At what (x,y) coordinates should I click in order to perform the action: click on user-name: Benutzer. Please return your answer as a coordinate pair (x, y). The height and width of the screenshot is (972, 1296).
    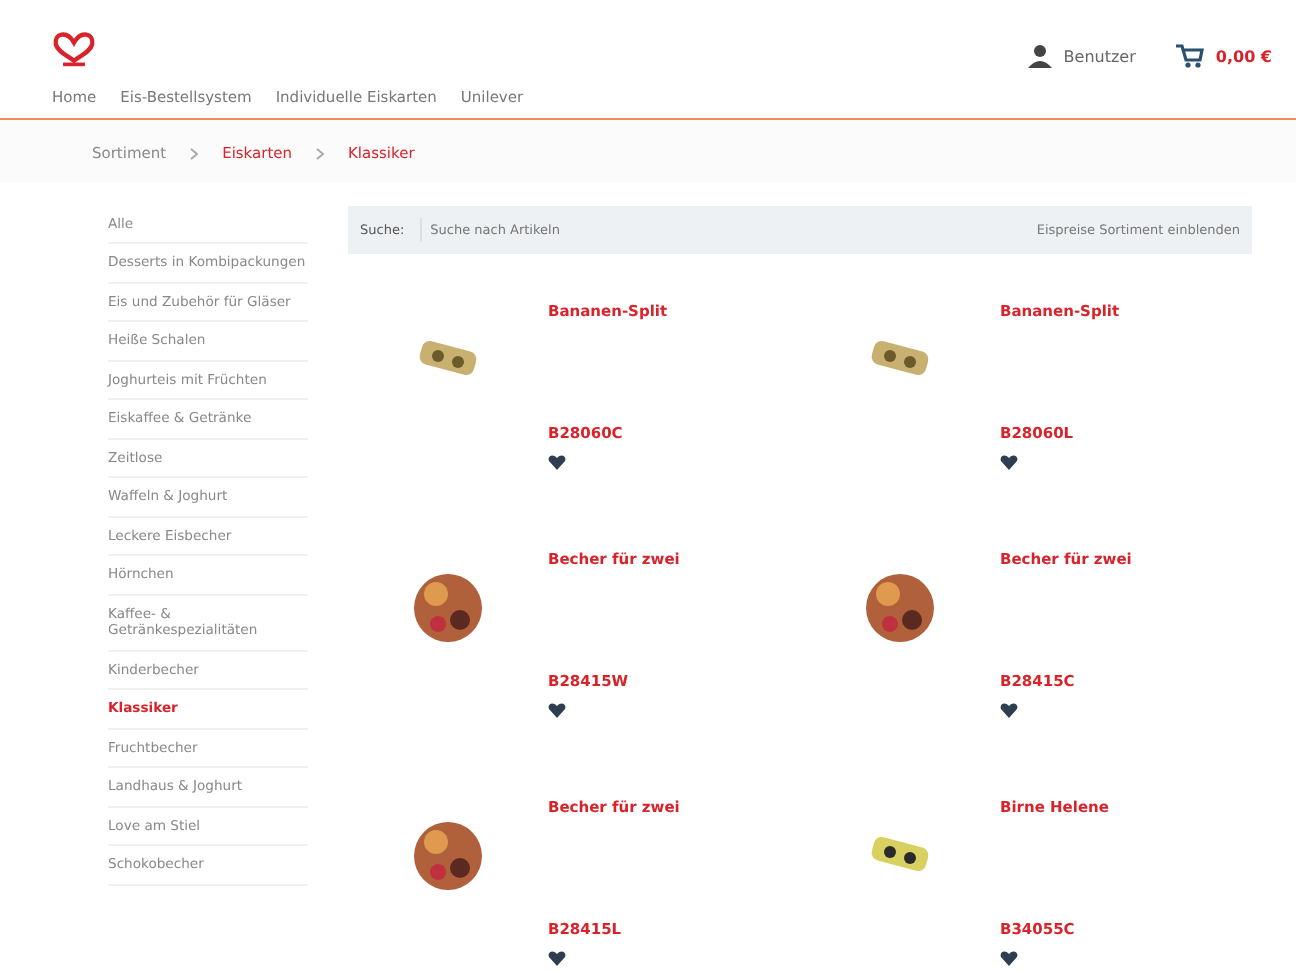
    Looking at the image, I should click on (1099, 56).